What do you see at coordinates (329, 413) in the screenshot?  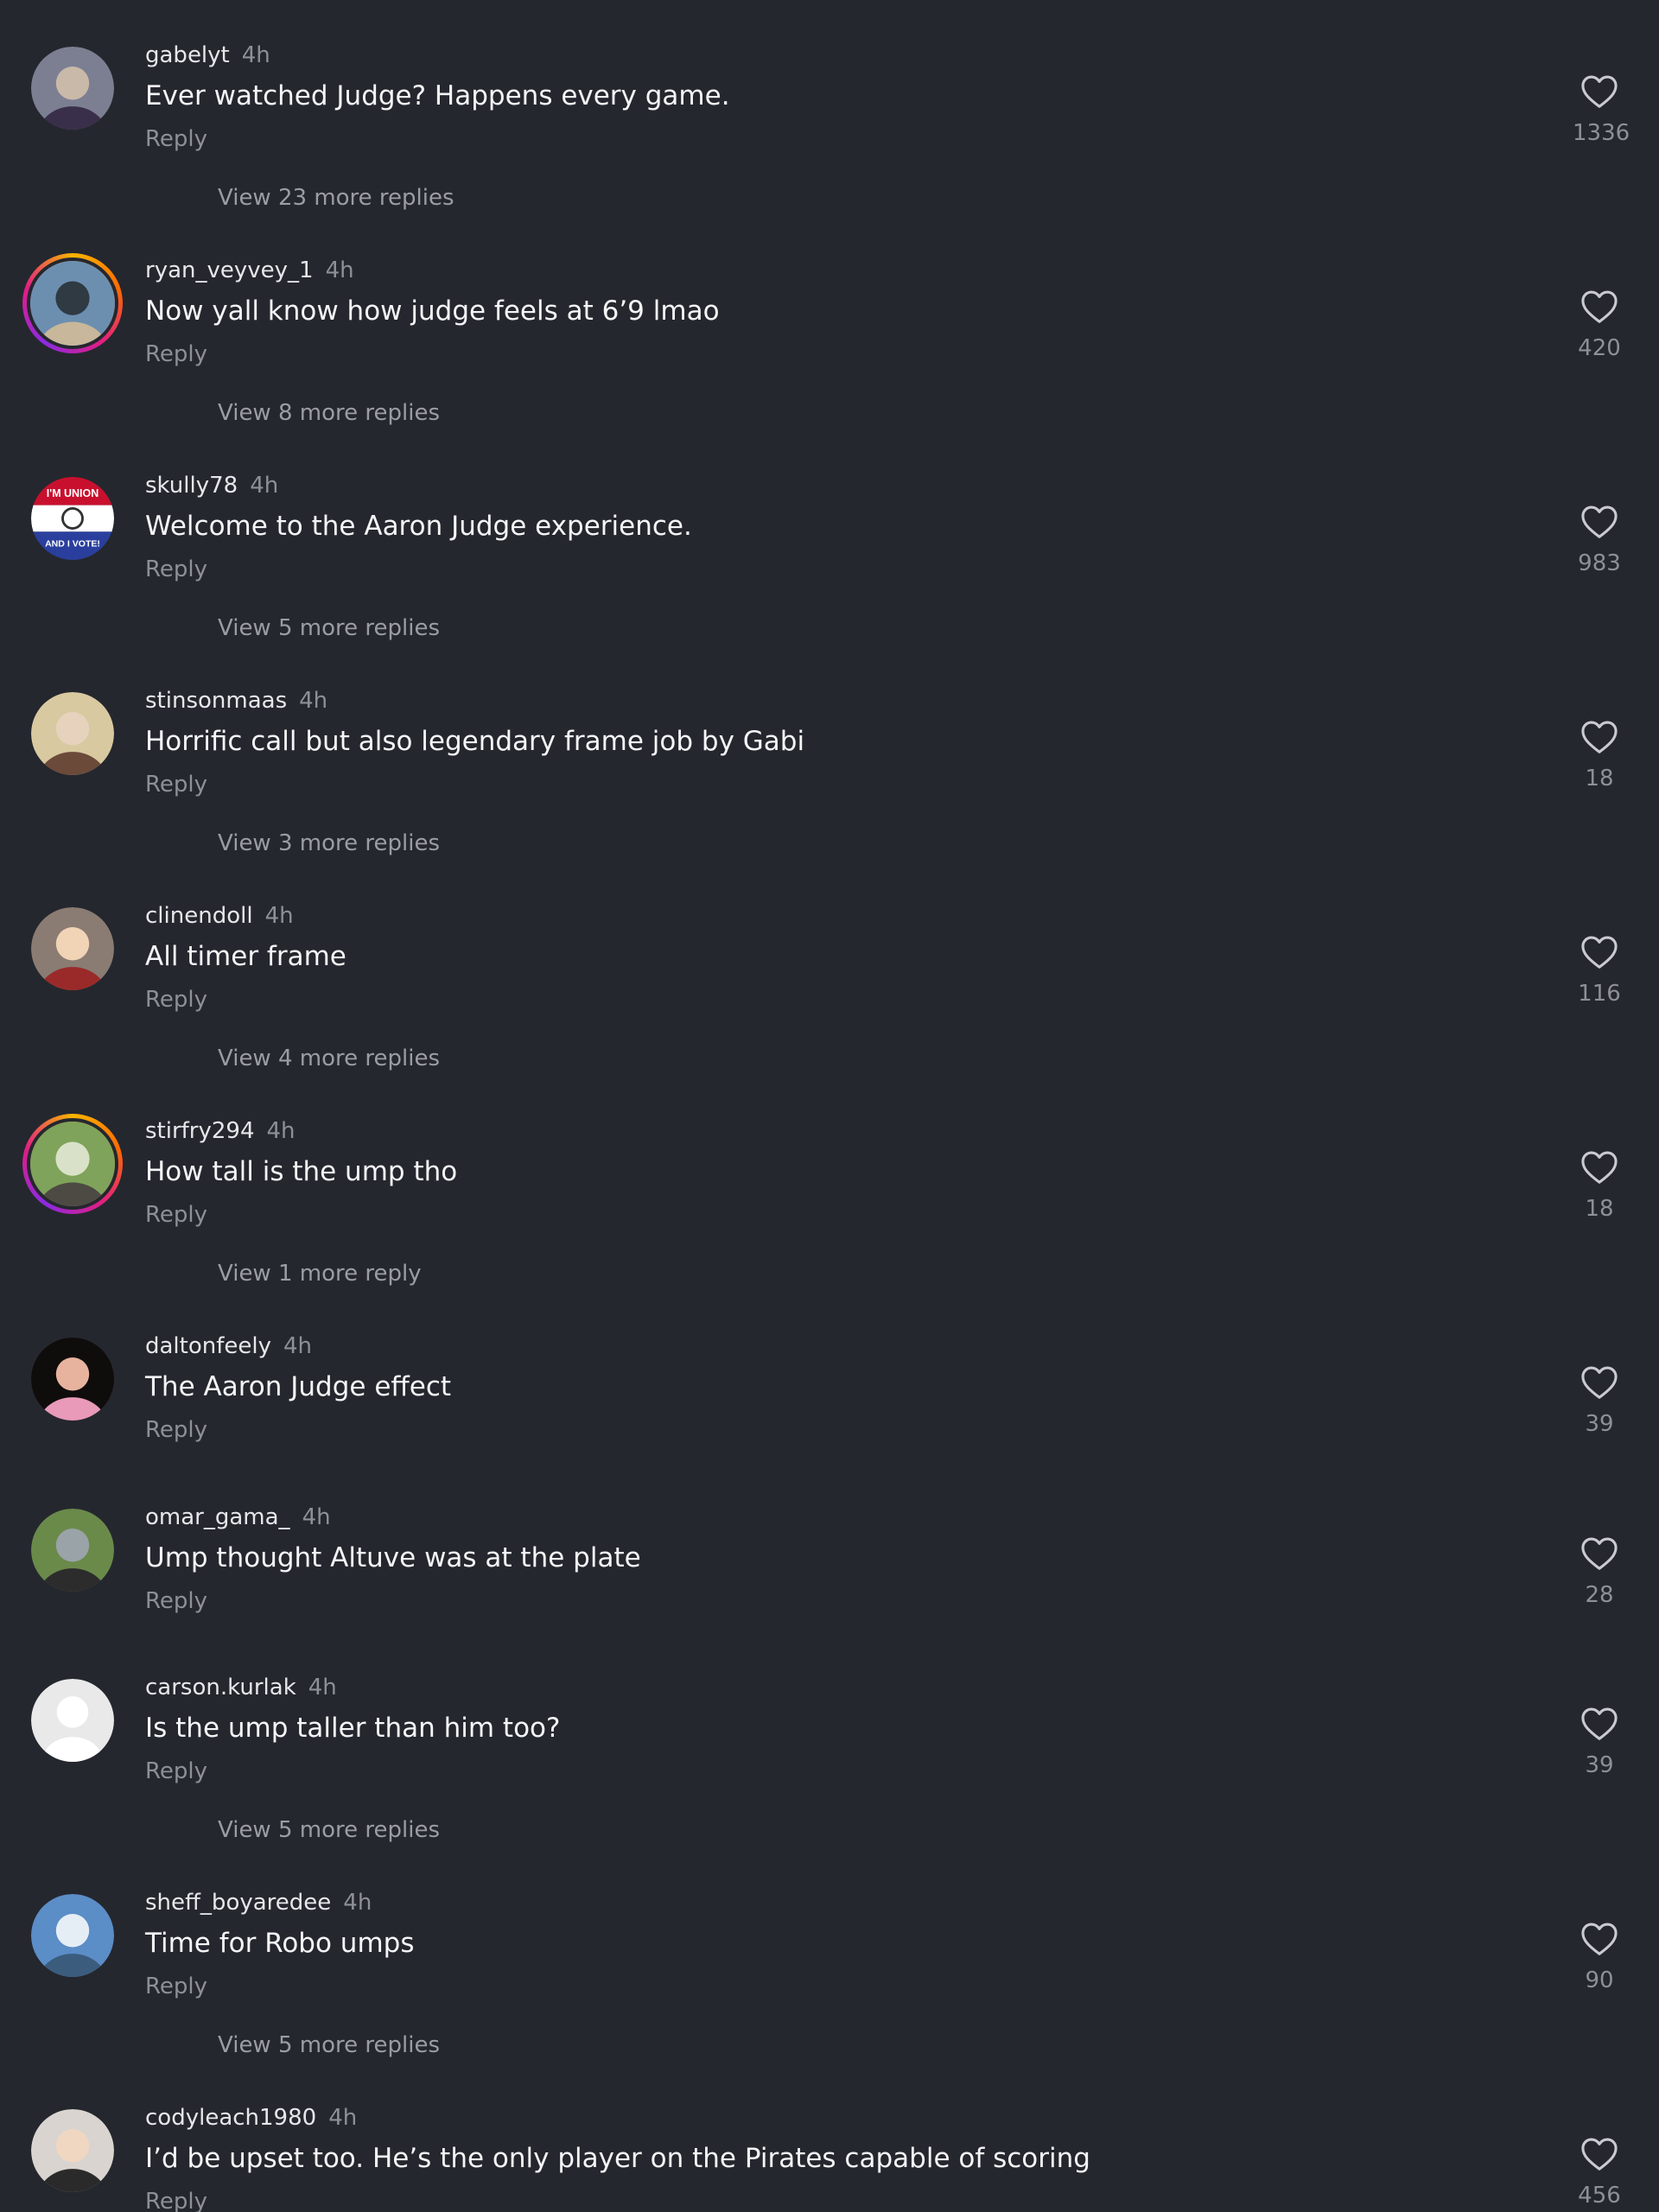 I see `view-more-replies-button: View 8 more replies` at bounding box center [329, 413].